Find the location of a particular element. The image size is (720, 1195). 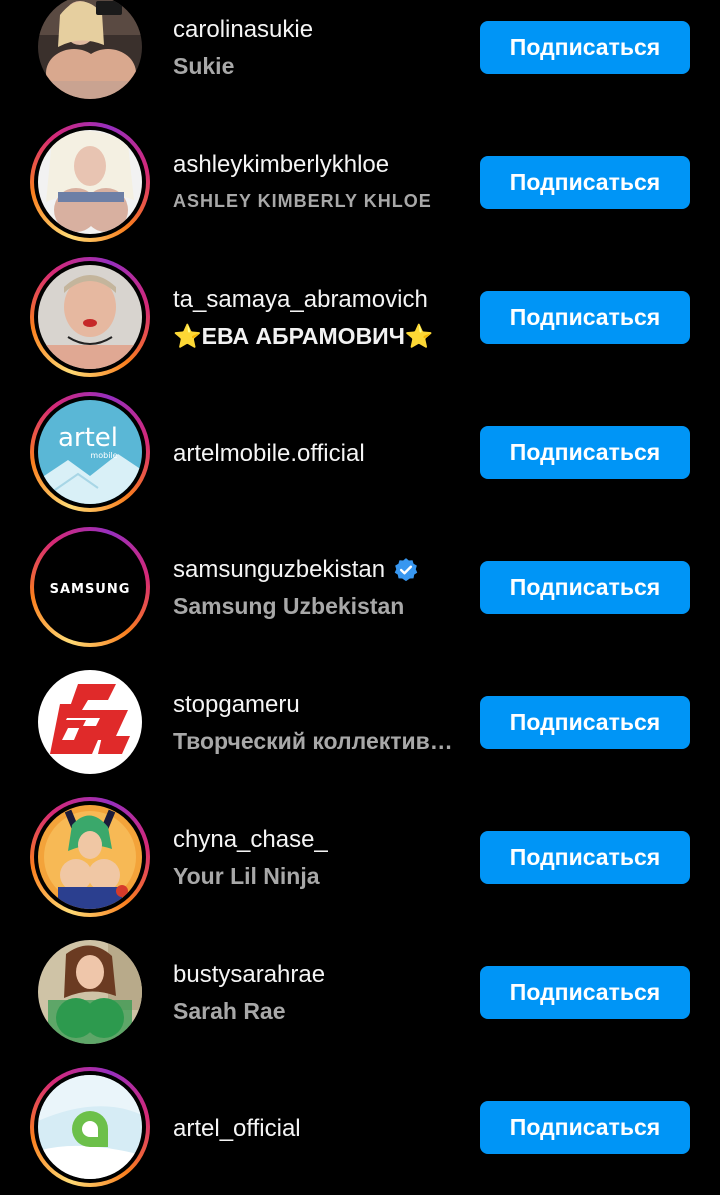

full-name: ASHLEY KIMBERLY KHLOE is located at coordinates (302, 201).